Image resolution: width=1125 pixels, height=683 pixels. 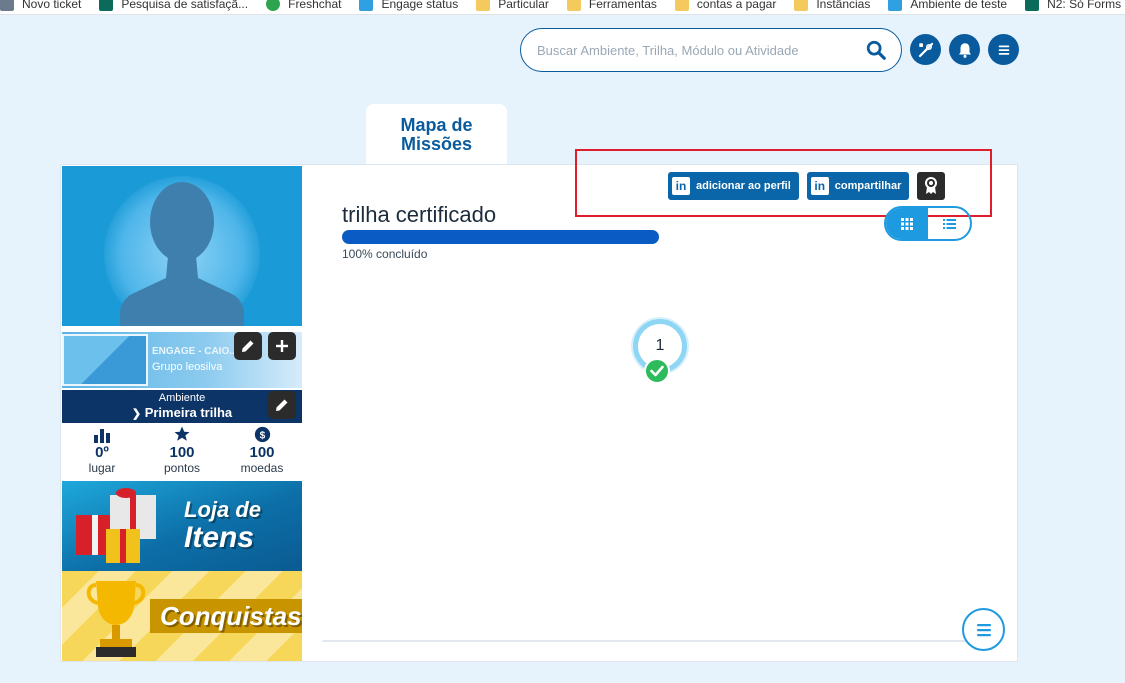 I want to click on team-card: ENGAGE - CAIO... Grupo leosilva, so click(x=182, y=360).